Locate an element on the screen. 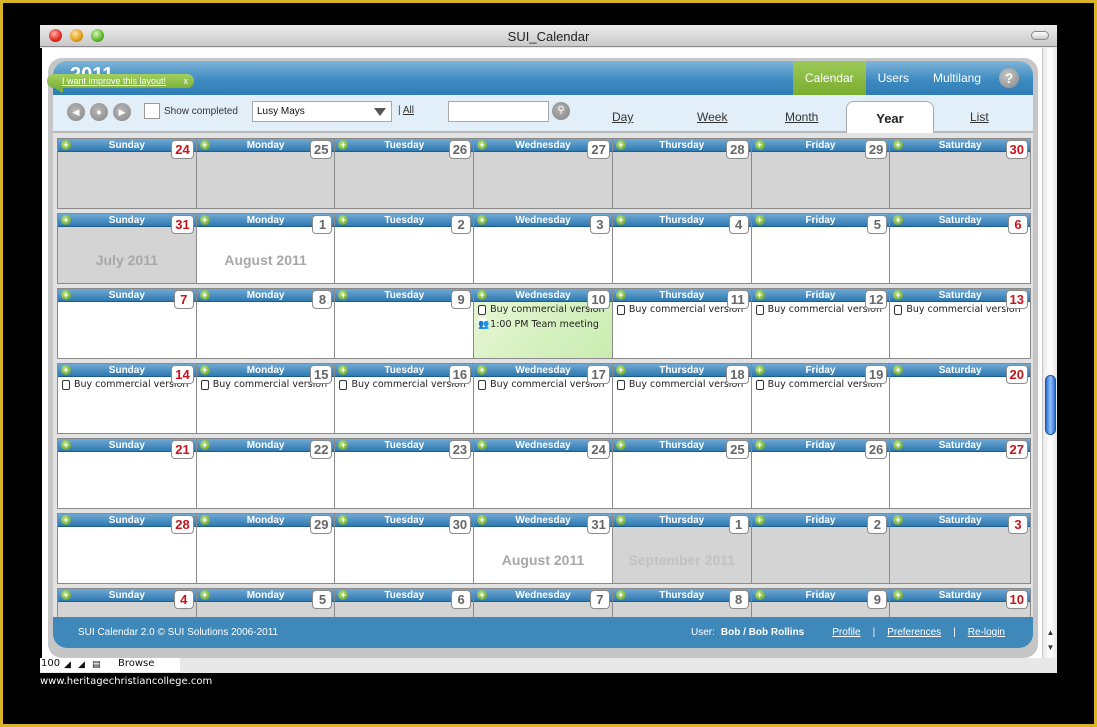 The image size is (1097, 727). day-number: 20 is located at coordinates (1017, 374).